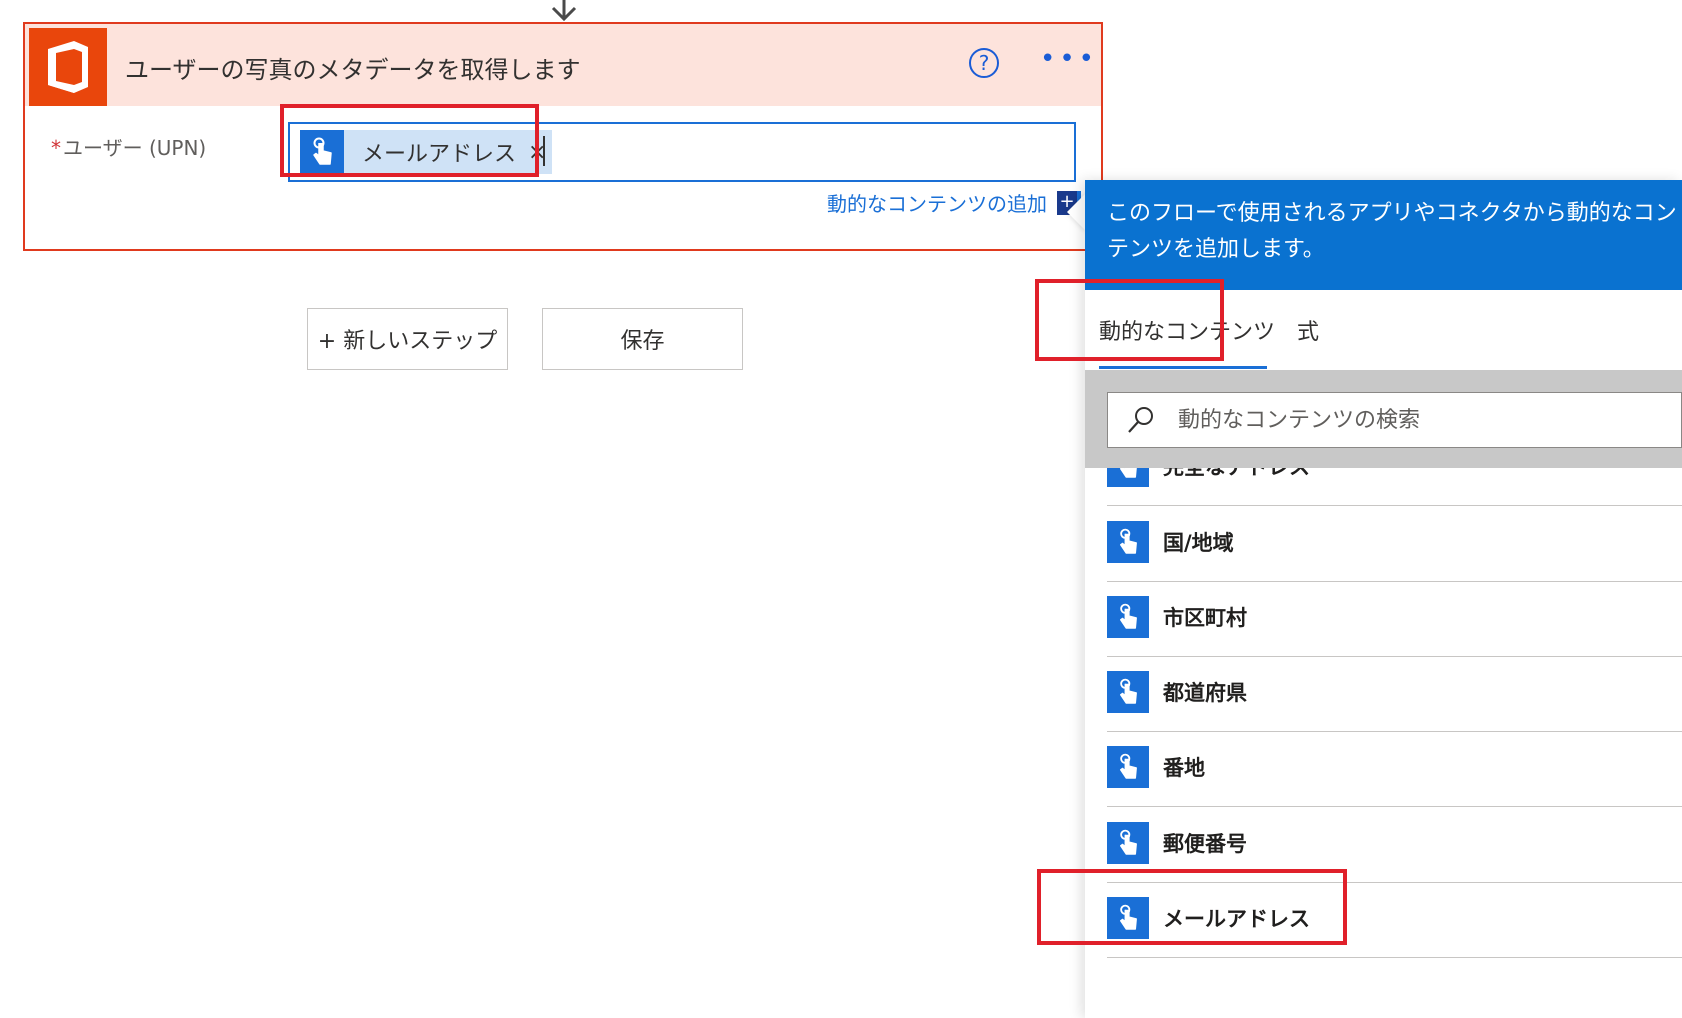  I want to click on dynamic-content-item-label: 都道府県, so click(1205, 692).